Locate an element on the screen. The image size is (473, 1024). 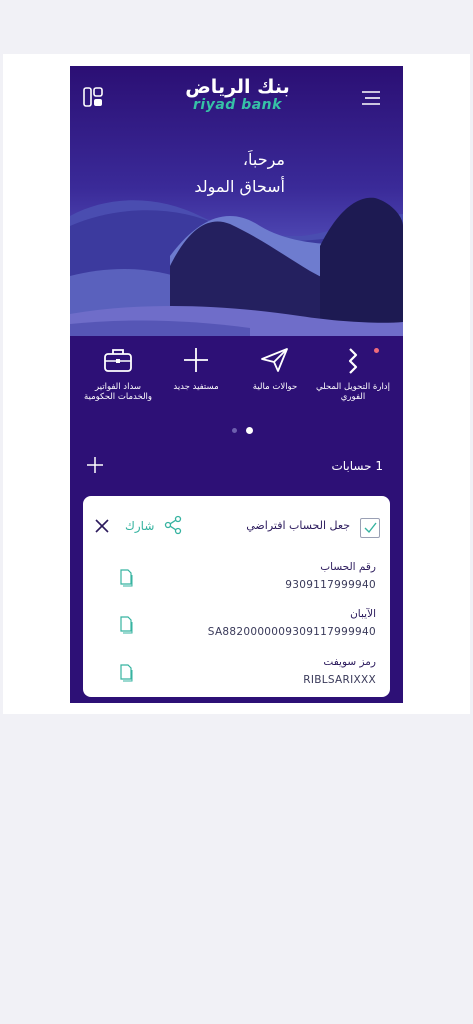
instant-transfer-action: إدارة التحويل المحلي الفوري is located at coordinates (353, 372).